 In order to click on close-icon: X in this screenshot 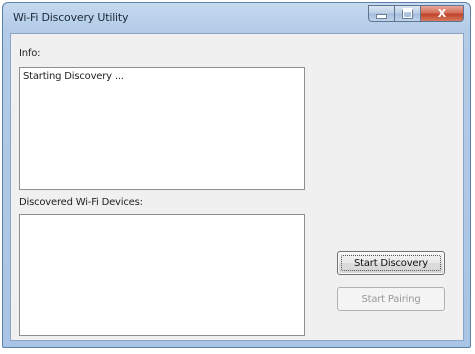, I will do `click(442, 13)`.